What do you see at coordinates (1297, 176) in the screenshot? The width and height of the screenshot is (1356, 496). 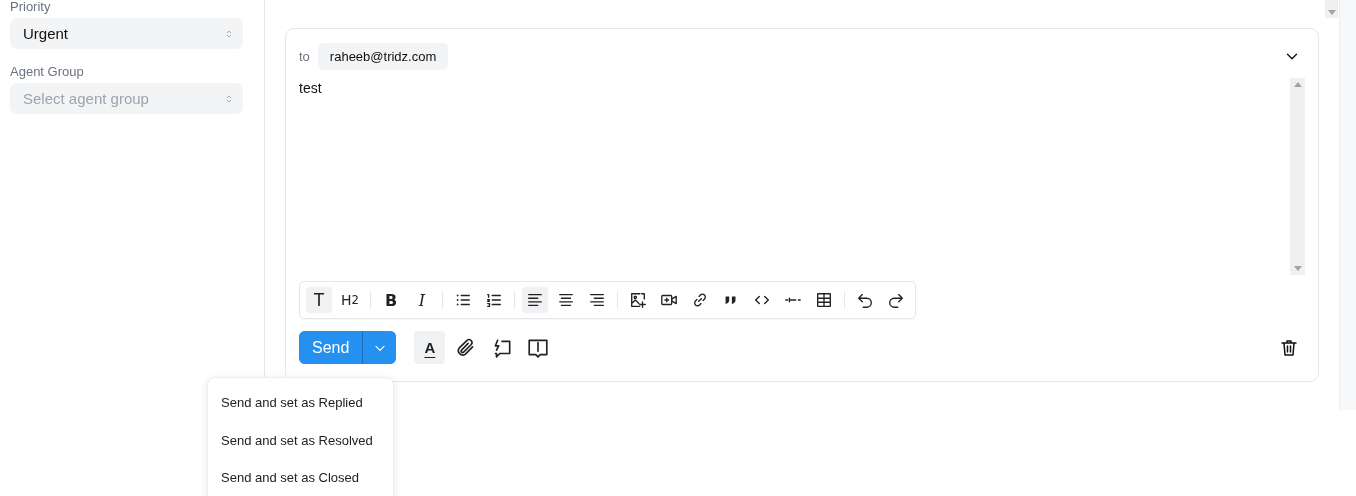 I see `scrollbar` at bounding box center [1297, 176].